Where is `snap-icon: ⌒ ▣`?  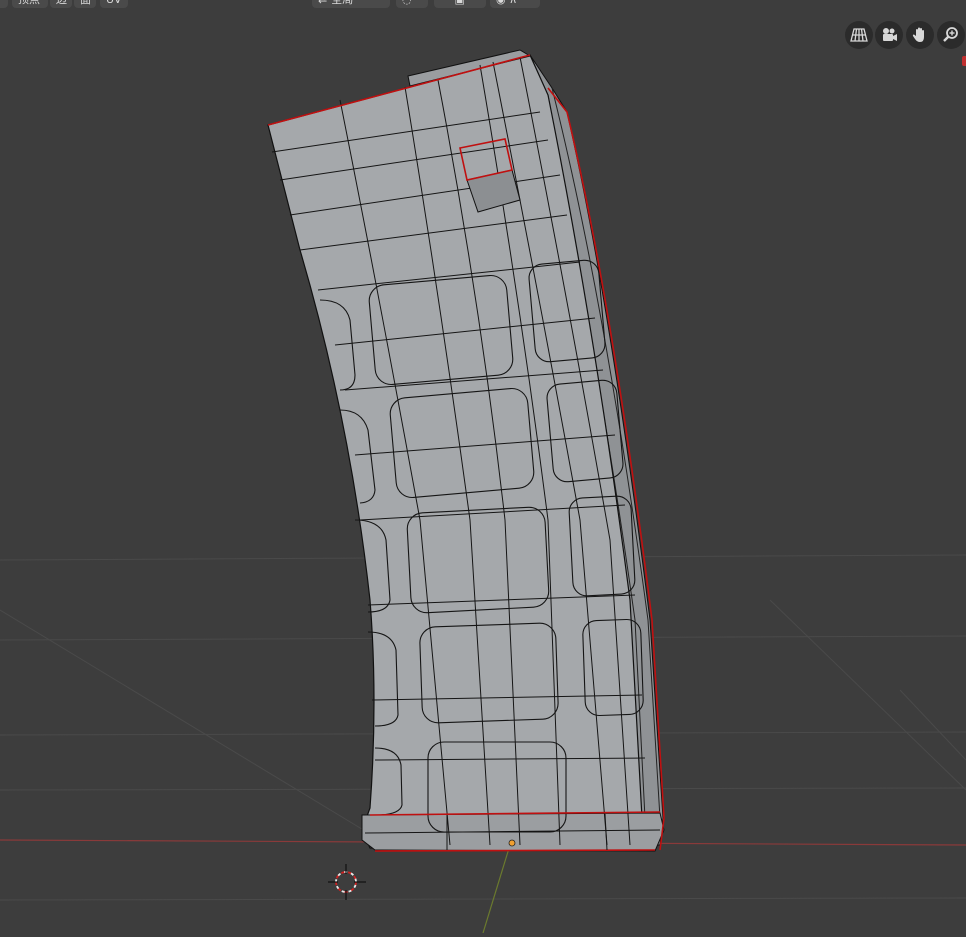
snap-icon: ⌒ ▣ is located at coordinates (460, 3).